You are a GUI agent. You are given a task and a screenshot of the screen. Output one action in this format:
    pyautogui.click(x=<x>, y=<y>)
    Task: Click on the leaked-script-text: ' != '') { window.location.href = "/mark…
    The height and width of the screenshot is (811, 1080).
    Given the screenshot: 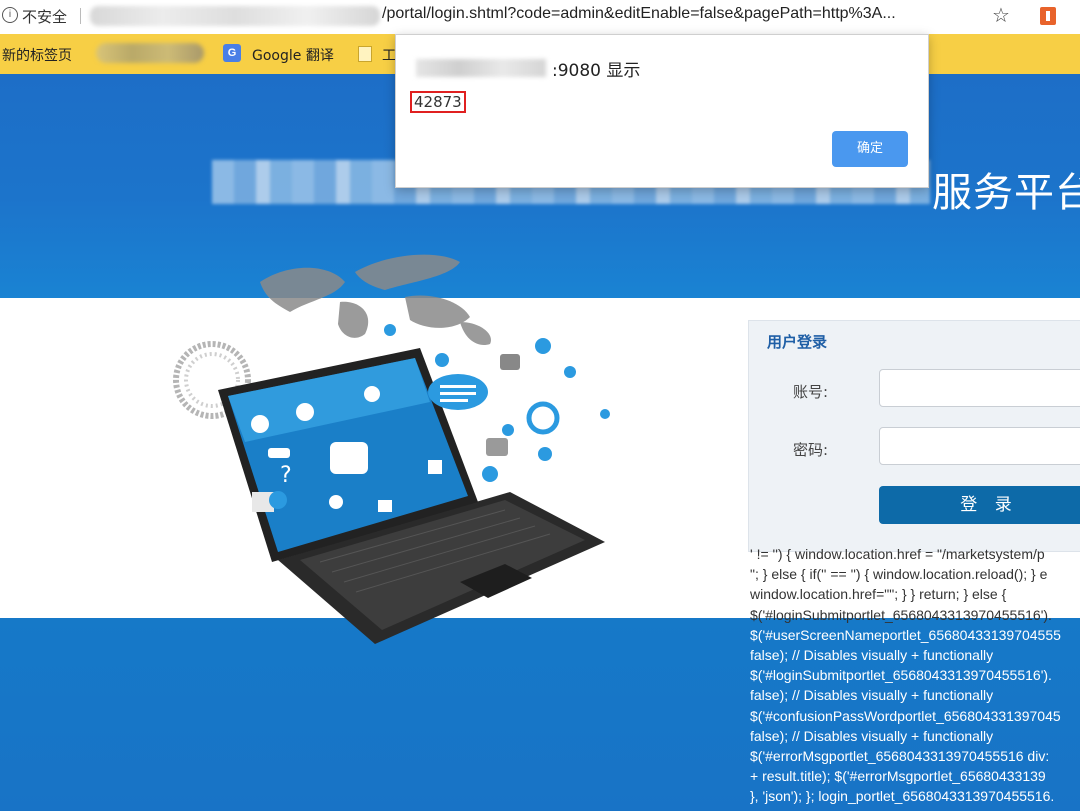 What is the action you would take?
    pyautogui.click(x=915, y=675)
    